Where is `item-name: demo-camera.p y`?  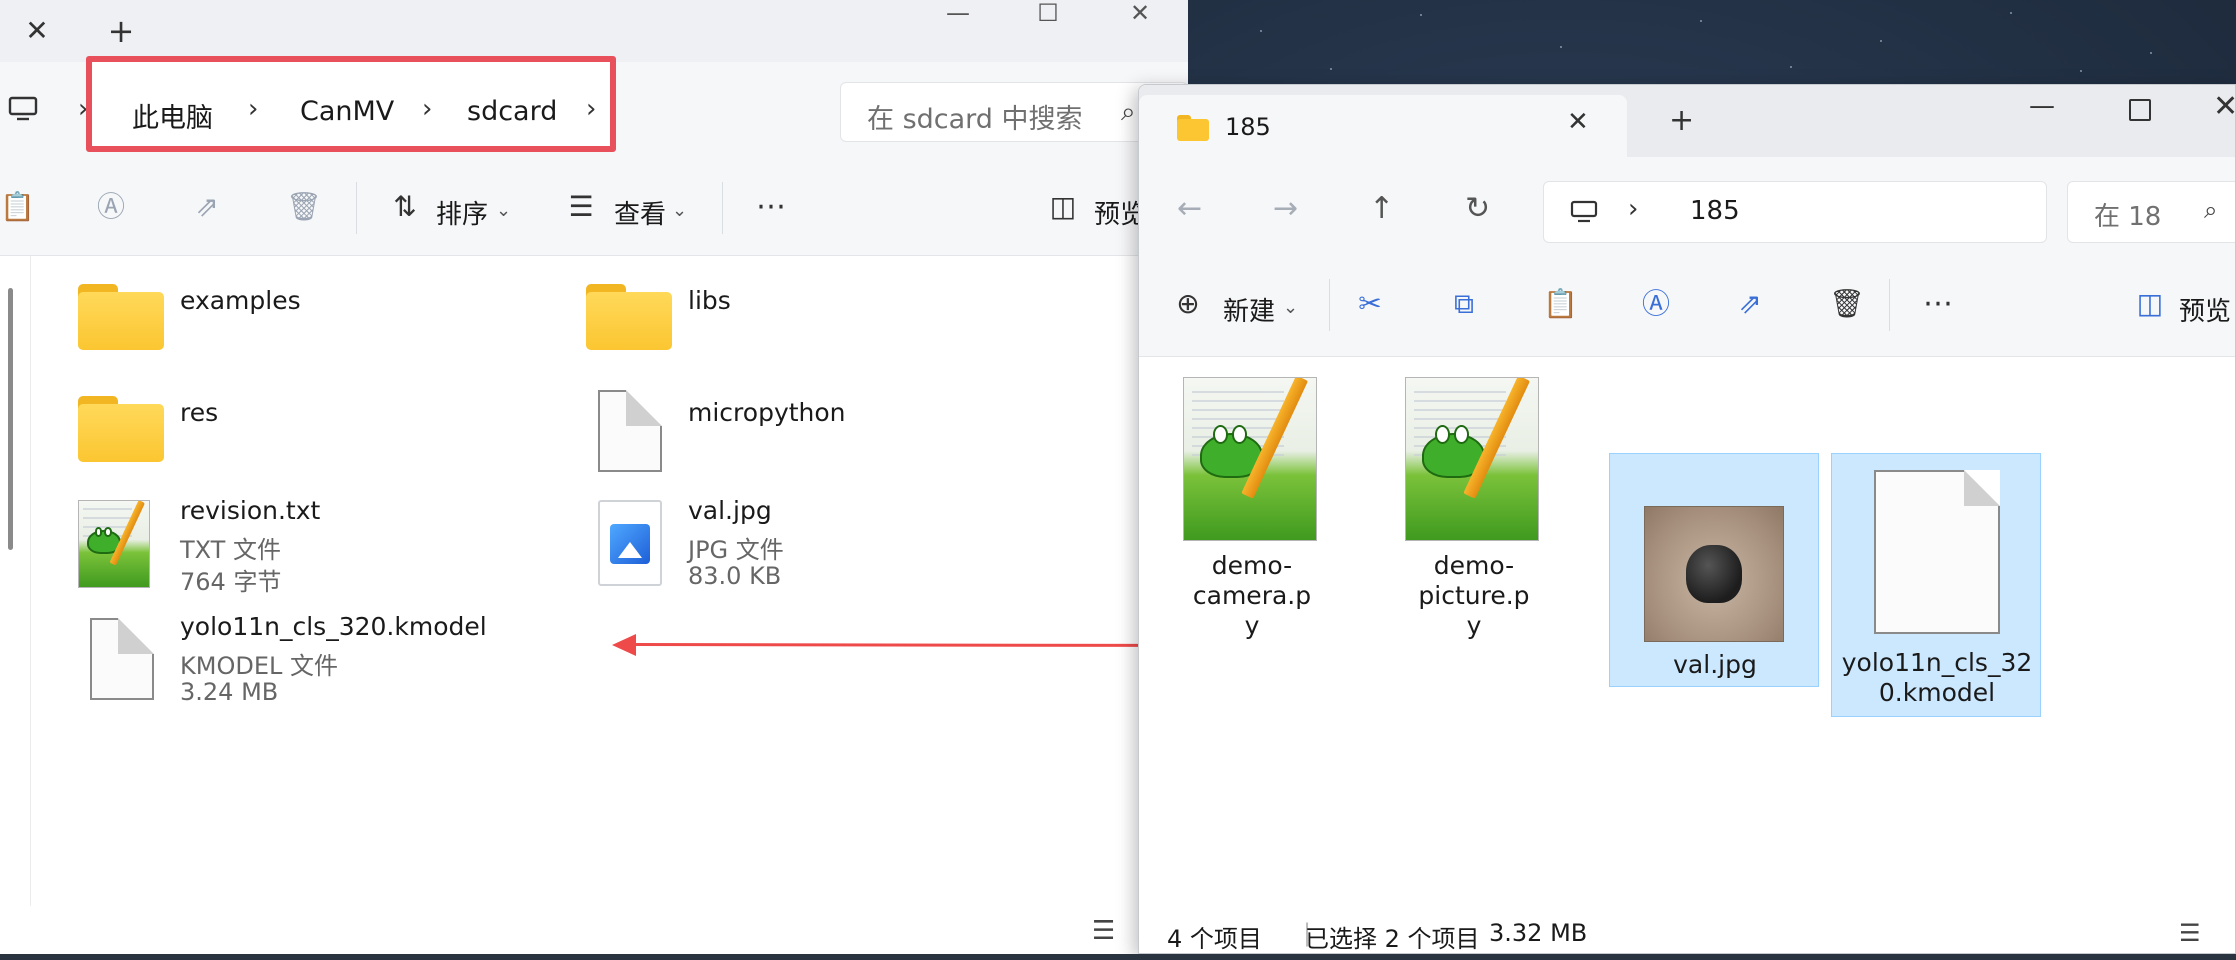
item-name: demo-camera.p y is located at coordinates (1252, 595).